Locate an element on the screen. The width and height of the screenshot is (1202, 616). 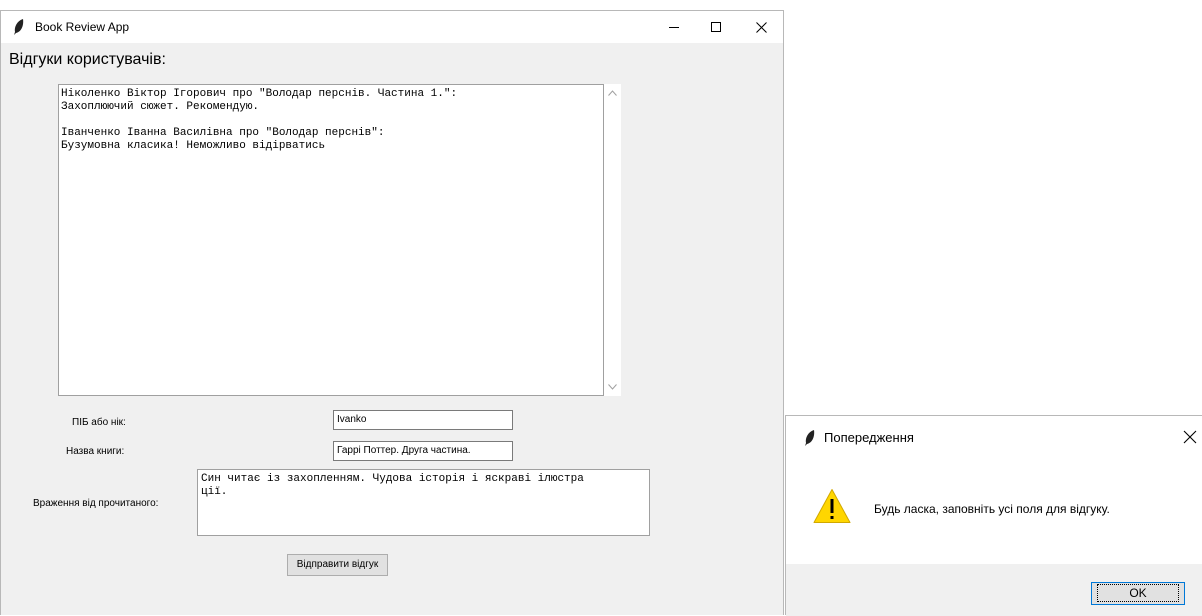
minimize-icon is located at coordinates (673, 27).